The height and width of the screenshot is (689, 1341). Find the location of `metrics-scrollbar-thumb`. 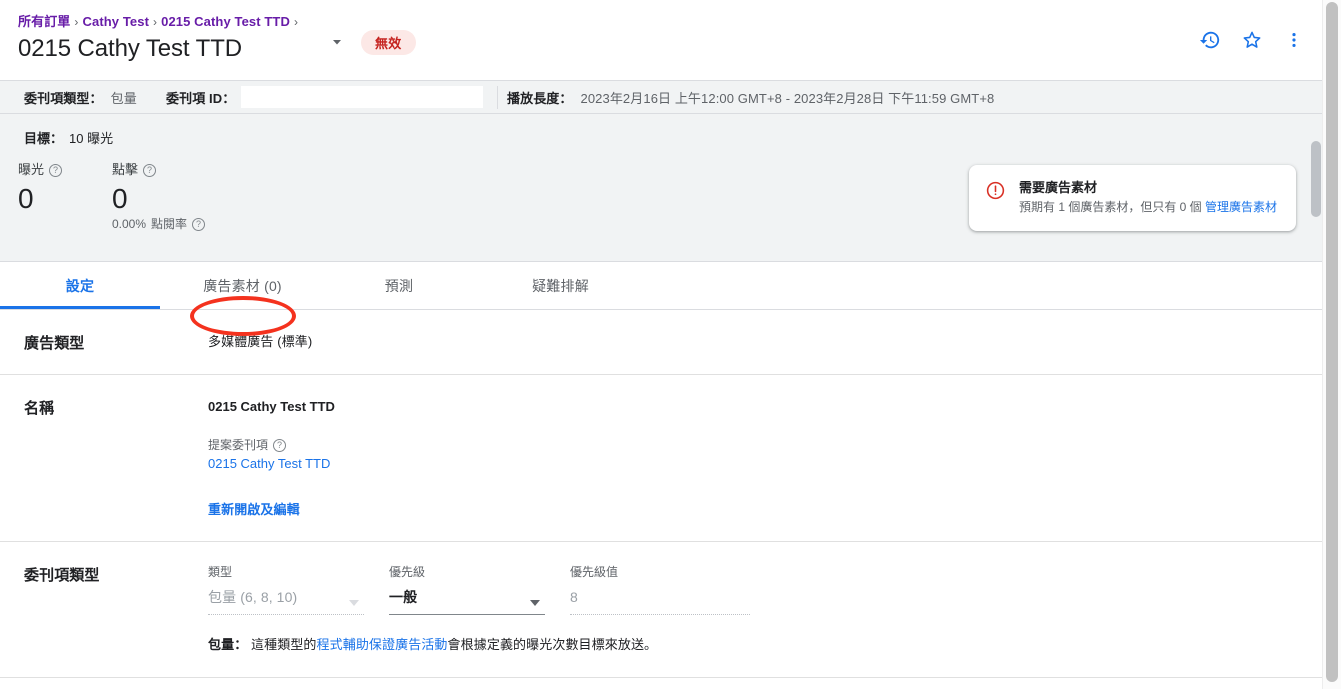

metrics-scrollbar-thumb is located at coordinates (1316, 179).